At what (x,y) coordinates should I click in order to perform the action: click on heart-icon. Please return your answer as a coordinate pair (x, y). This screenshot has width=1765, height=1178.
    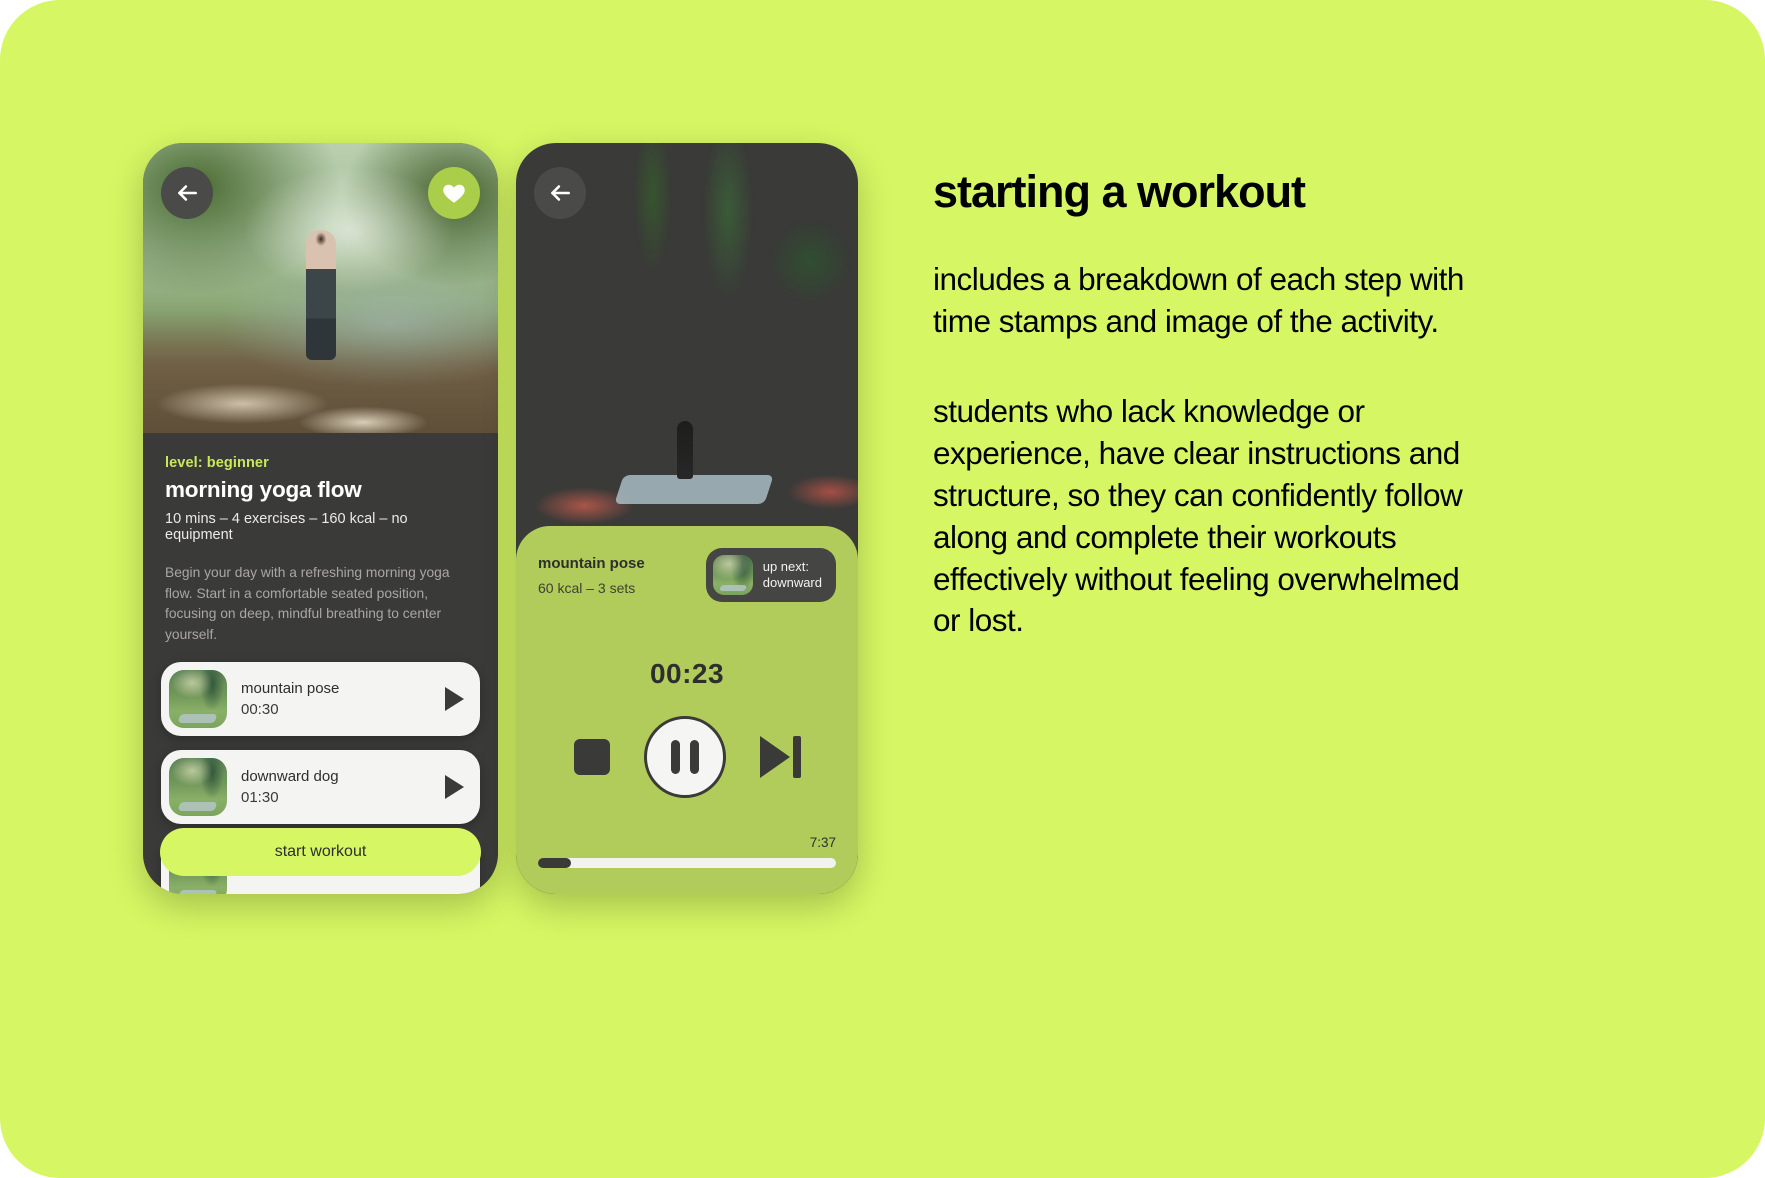
    Looking at the image, I should click on (454, 193).